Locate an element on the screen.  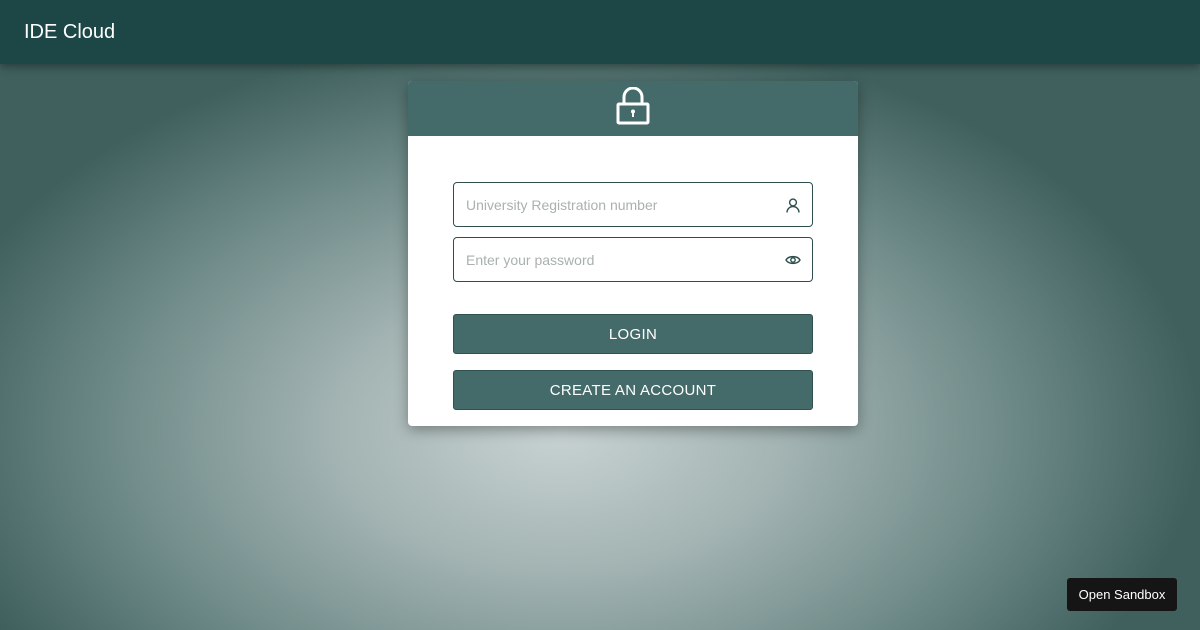
registration-number-field is located at coordinates (633, 204).